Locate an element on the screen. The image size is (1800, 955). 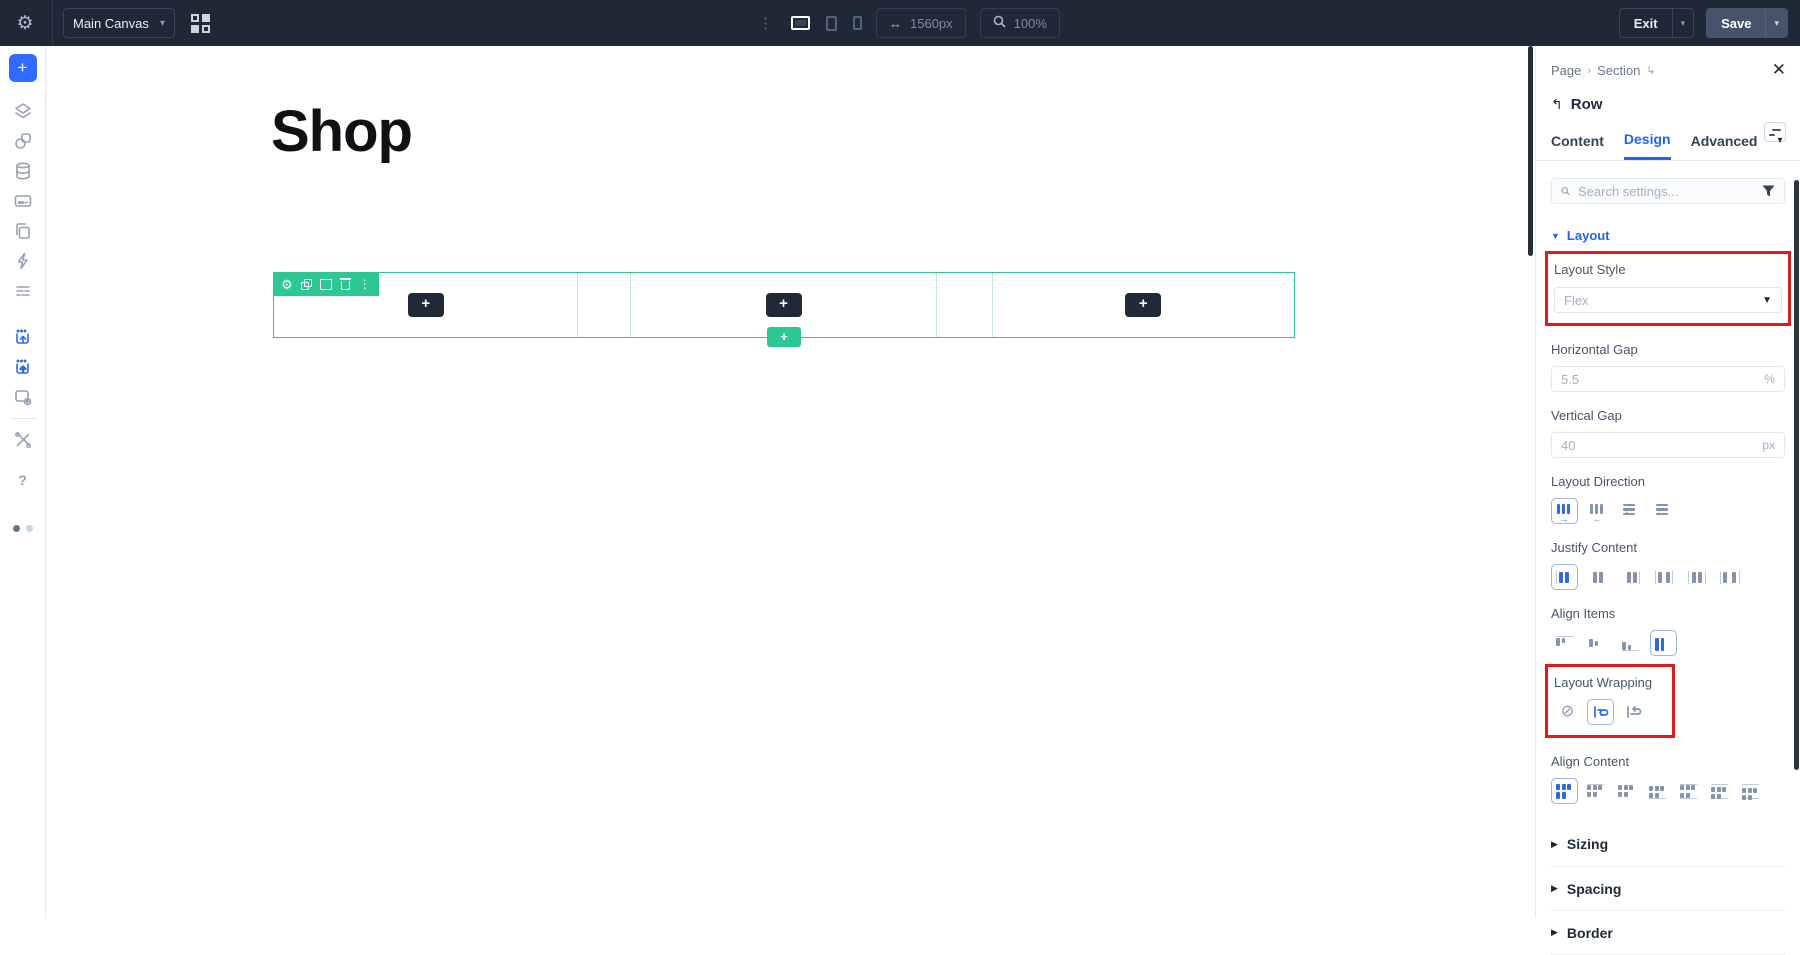
align-items-center-icon is located at coordinates (1597, 643).